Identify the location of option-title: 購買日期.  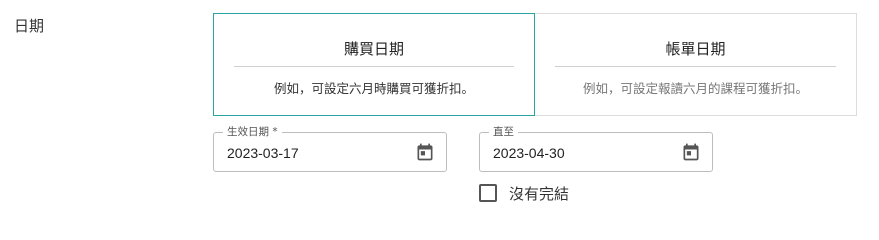
(373, 49).